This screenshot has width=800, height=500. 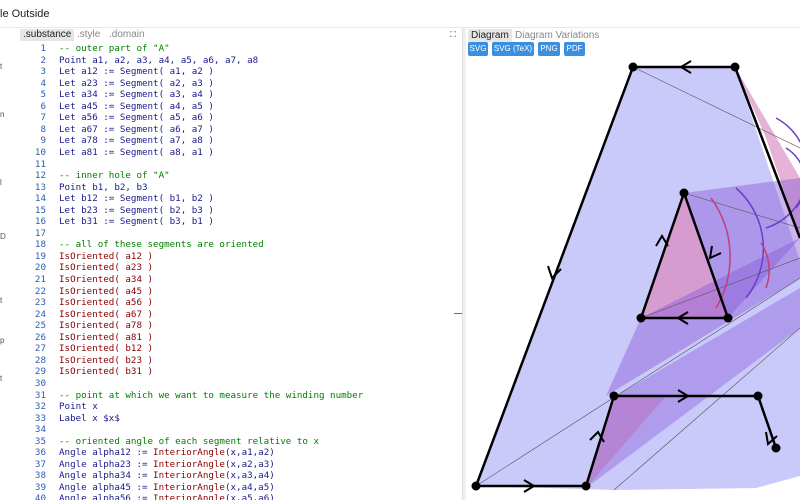 I want to click on code-line: 8 Let a67 := Segment( a6, a7 ), so click(x=240, y=130).